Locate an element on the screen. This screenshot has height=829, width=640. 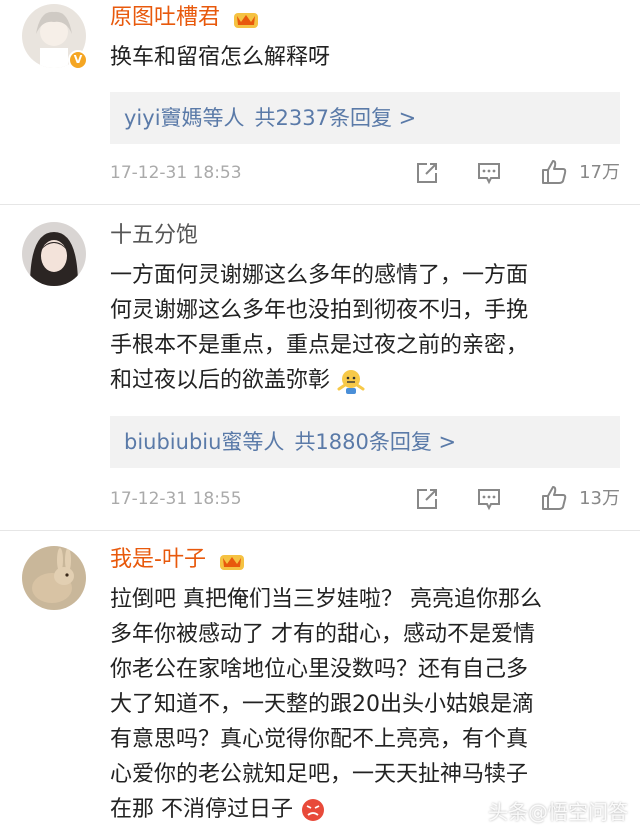
username: 原图吐槽君 is located at coordinates (184, 18).